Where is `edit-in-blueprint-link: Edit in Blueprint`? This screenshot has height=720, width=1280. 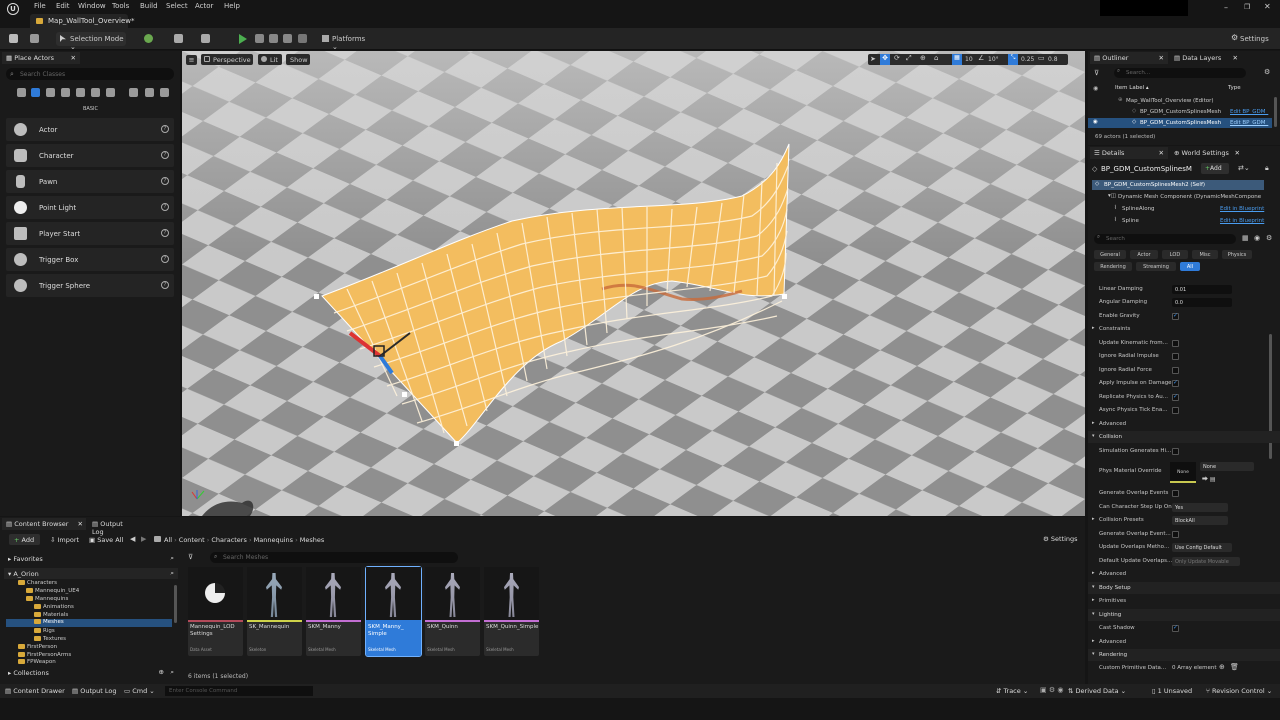 edit-in-blueprint-link: Edit in Blueprint is located at coordinates (1242, 221).